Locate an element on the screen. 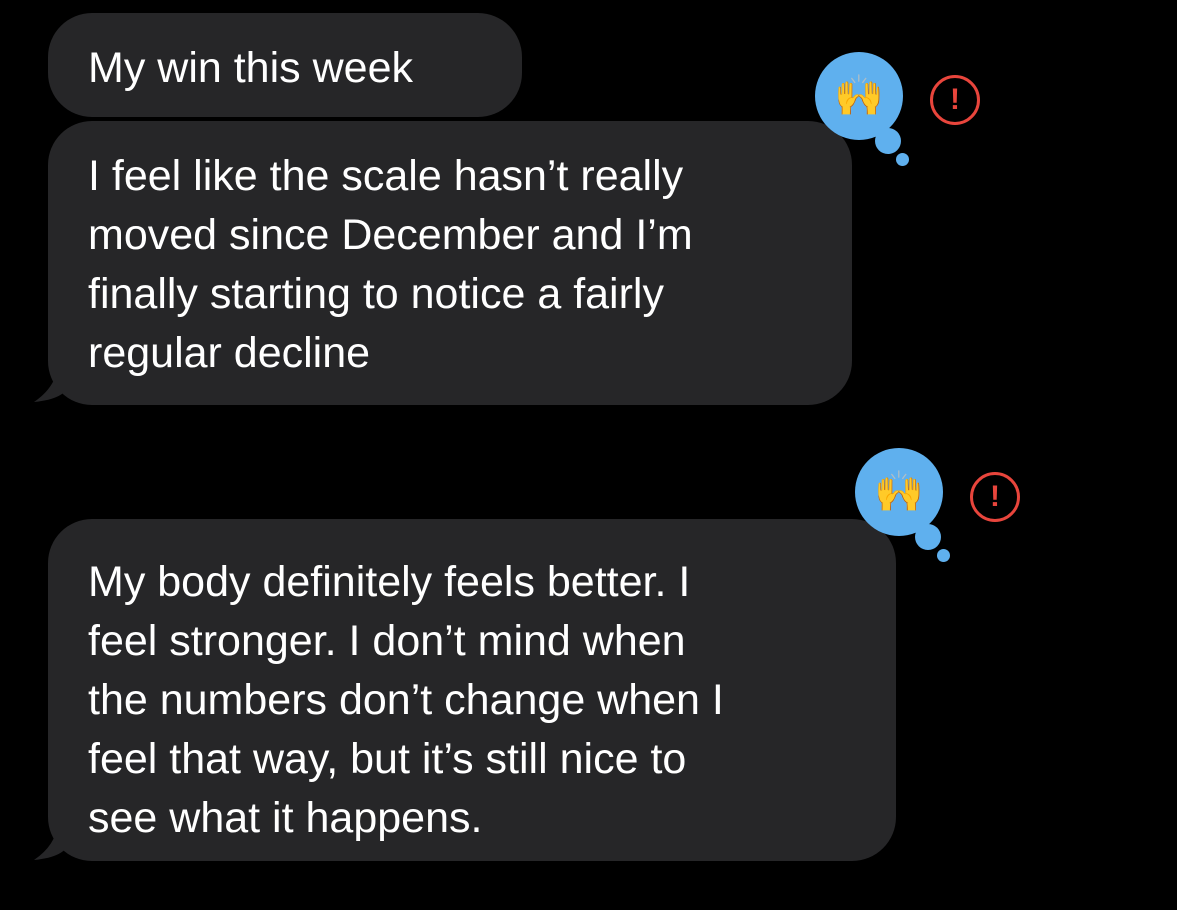 This screenshot has height=910, width=1177. reaction-bubble-2: 🙌 is located at coordinates (899, 492).